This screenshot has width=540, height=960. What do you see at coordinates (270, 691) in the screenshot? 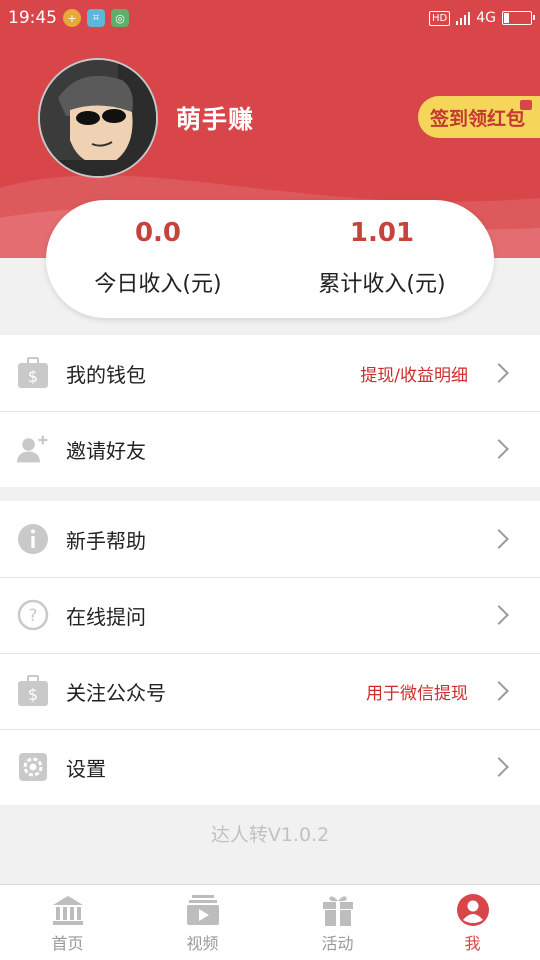
I see `menu-item-follow: $ 关注公众号 用于微信提现` at bounding box center [270, 691].